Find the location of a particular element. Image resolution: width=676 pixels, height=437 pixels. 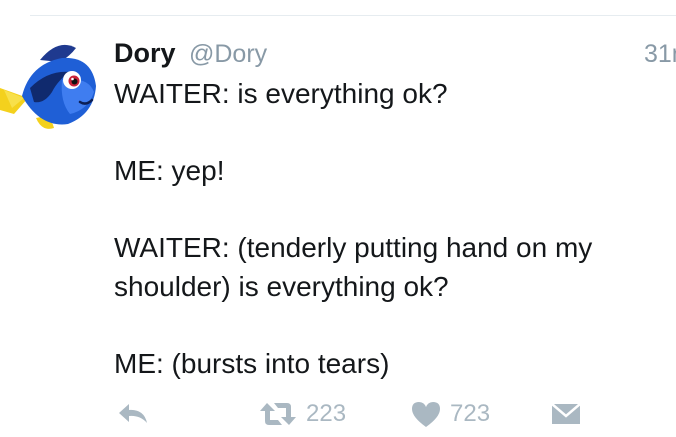

envelope-icon is located at coordinates (566, 413).